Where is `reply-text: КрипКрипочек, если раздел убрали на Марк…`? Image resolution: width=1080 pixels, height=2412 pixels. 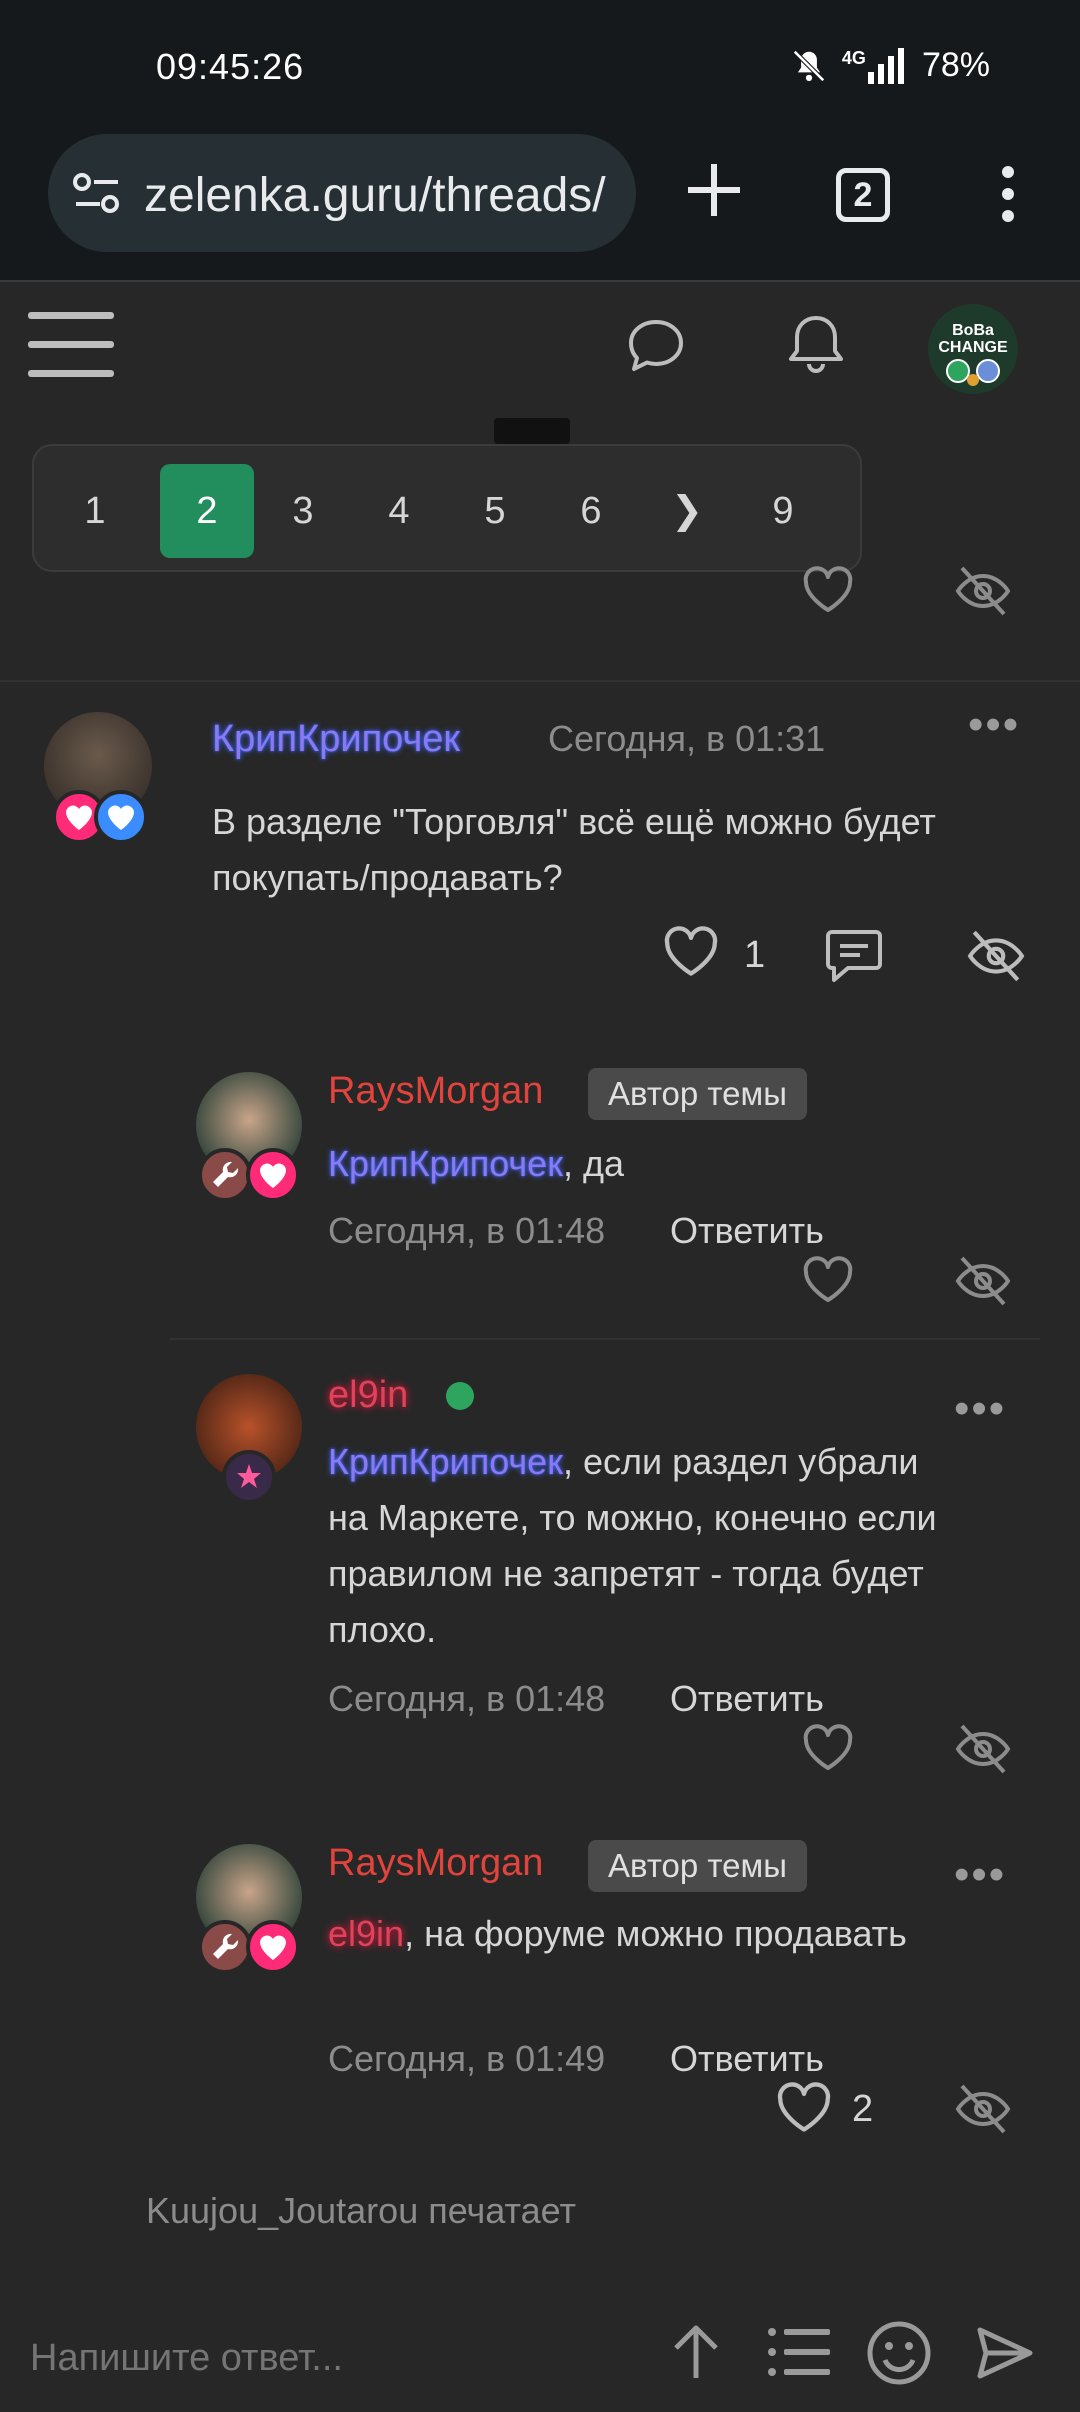
reply-text: КрипКрипочек, если раздел убрали на Марк… is located at coordinates (648, 1546).